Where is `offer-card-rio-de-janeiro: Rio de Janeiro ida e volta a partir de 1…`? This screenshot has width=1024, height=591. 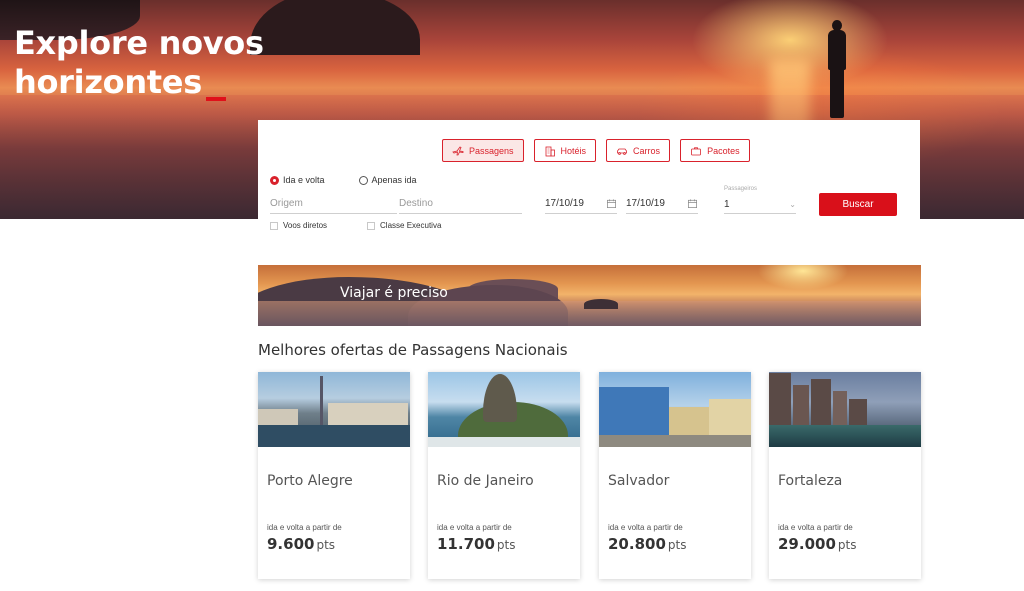 offer-card-rio-de-janeiro: Rio de Janeiro ida e volta a partir de 1… is located at coordinates (504, 475).